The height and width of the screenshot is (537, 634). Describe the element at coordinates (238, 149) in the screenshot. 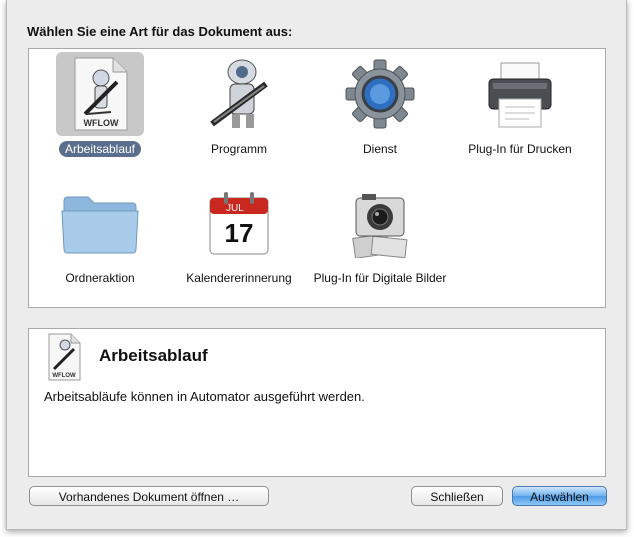

I see `template-label: Programm` at that location.